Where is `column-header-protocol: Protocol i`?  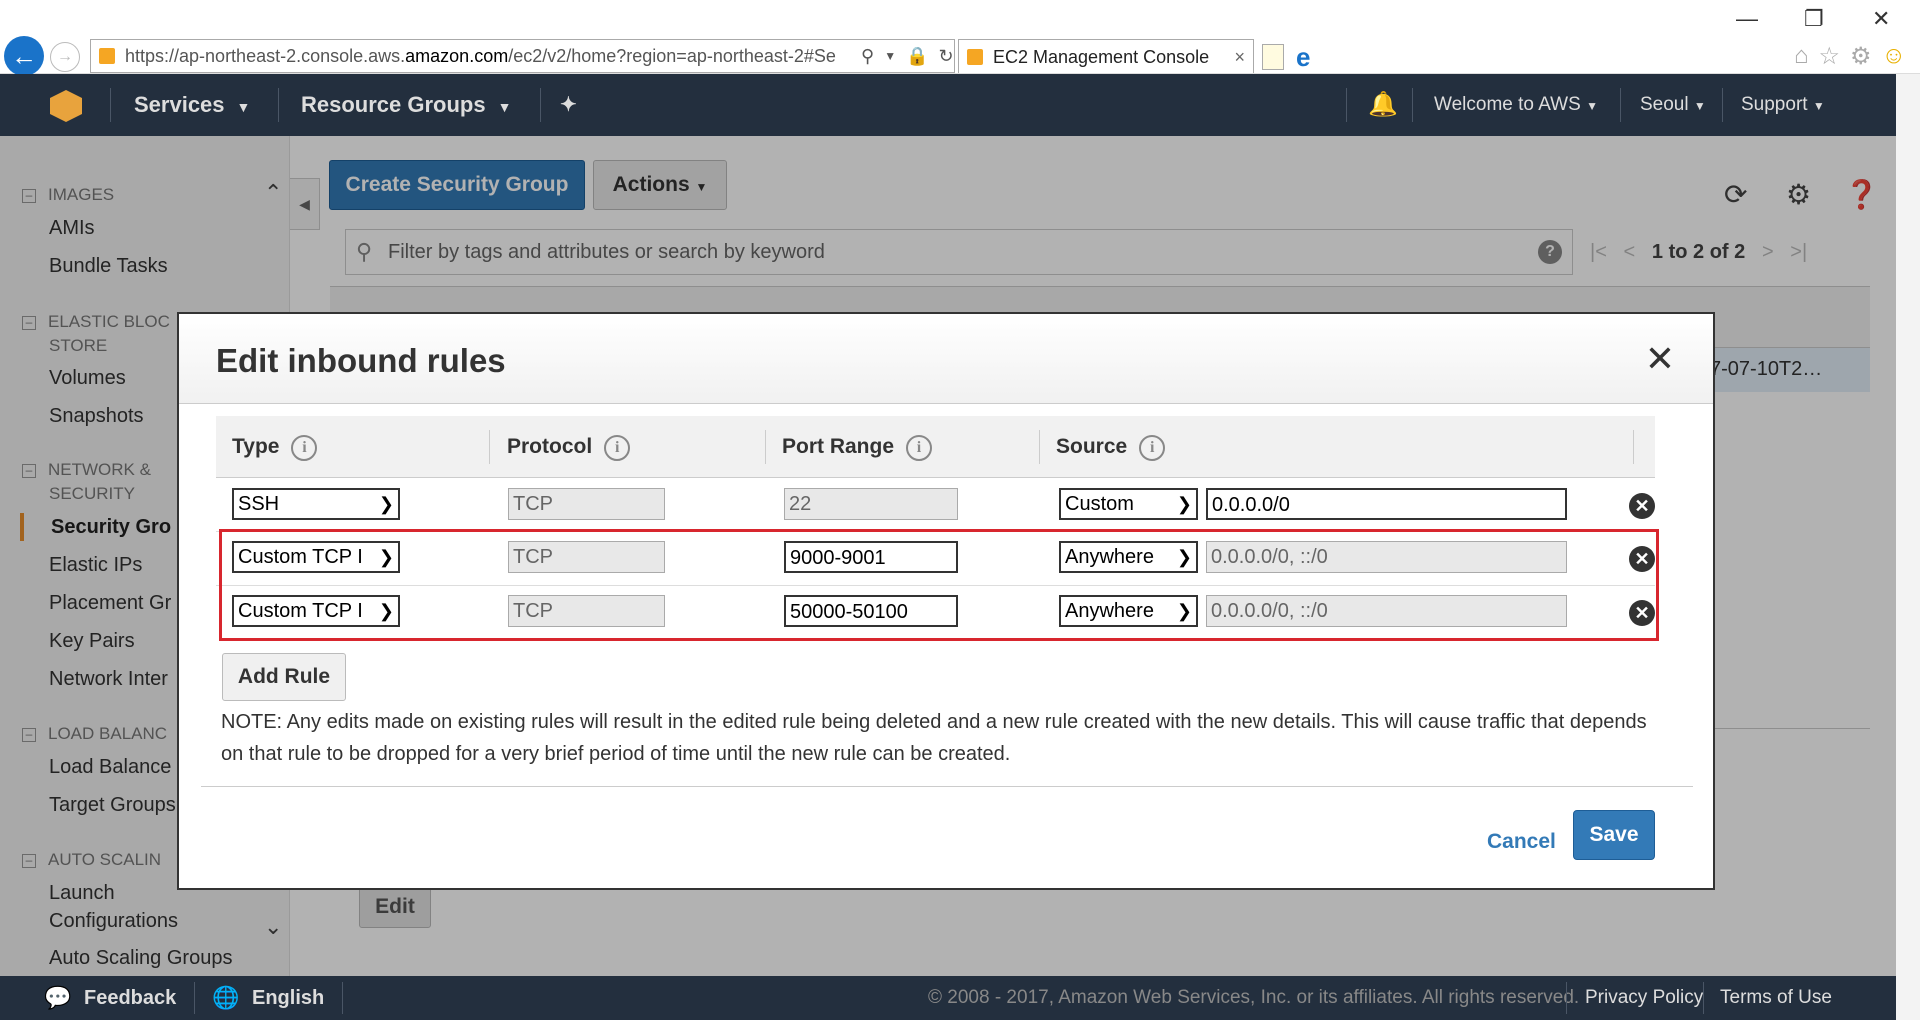
column-header-protocol: Protocol i is located at coordinates (569, 447).